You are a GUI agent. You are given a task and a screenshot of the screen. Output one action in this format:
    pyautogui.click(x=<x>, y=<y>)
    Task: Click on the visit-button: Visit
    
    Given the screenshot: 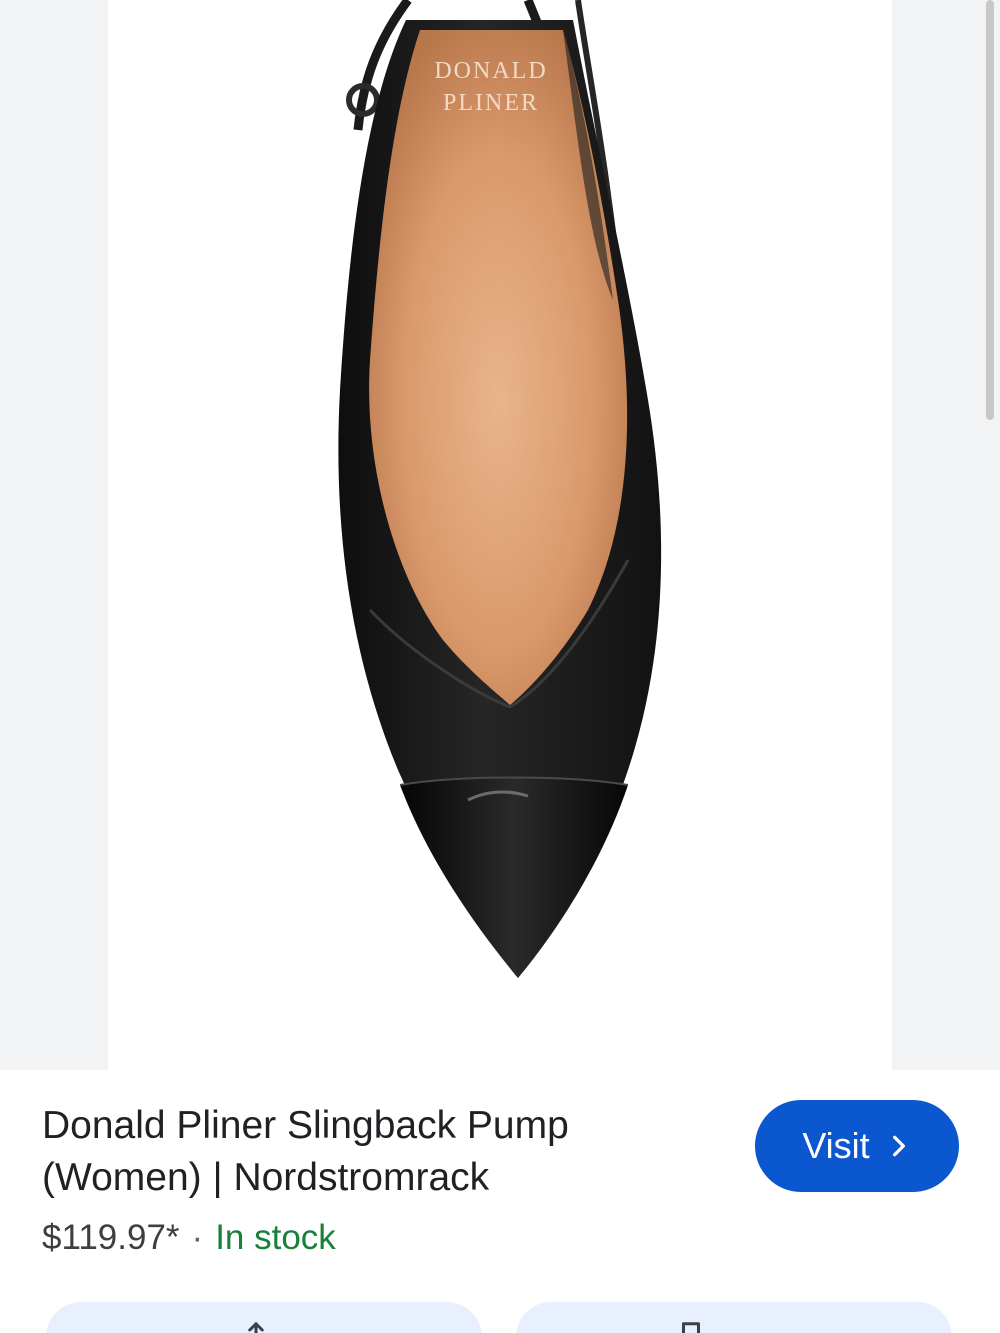 What is the action you would take?
    pyautogui.click(x=857, y=1146)
    